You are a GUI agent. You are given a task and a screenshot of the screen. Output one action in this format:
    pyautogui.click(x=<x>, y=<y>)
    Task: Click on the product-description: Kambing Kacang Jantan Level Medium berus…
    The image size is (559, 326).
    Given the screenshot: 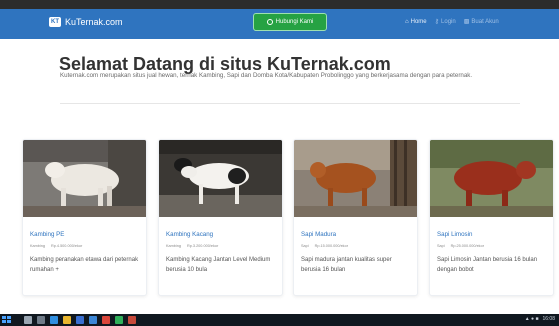 What is the action you would take?
    pyautogui.click(x=218, y=265)
    